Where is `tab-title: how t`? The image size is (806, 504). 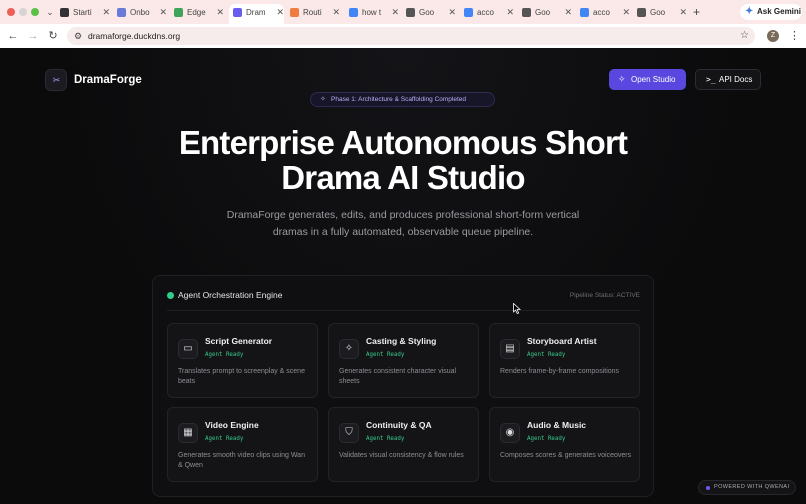 tab-title: how t is located at coordinates (372, 12).